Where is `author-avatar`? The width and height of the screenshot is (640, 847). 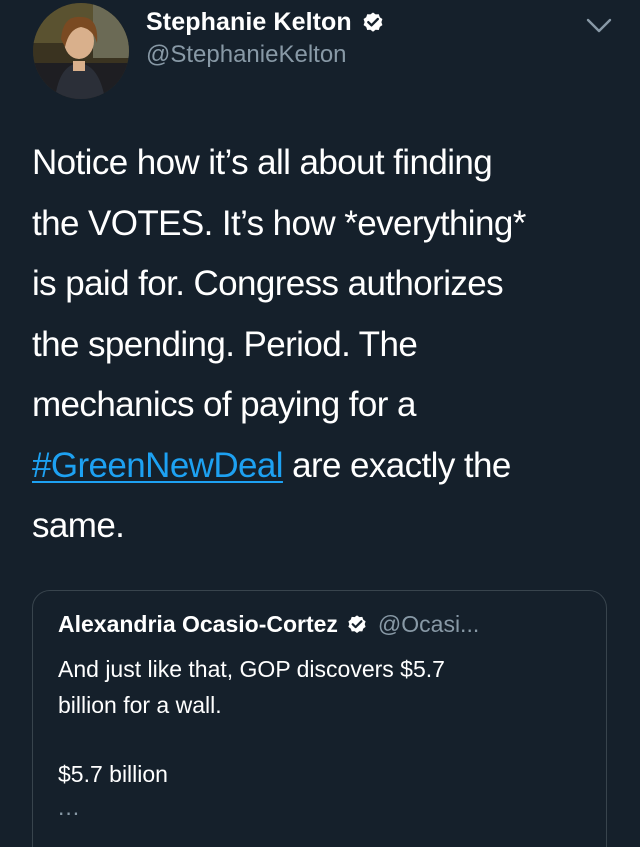 author-avatar is located at coordinates (81, 51).